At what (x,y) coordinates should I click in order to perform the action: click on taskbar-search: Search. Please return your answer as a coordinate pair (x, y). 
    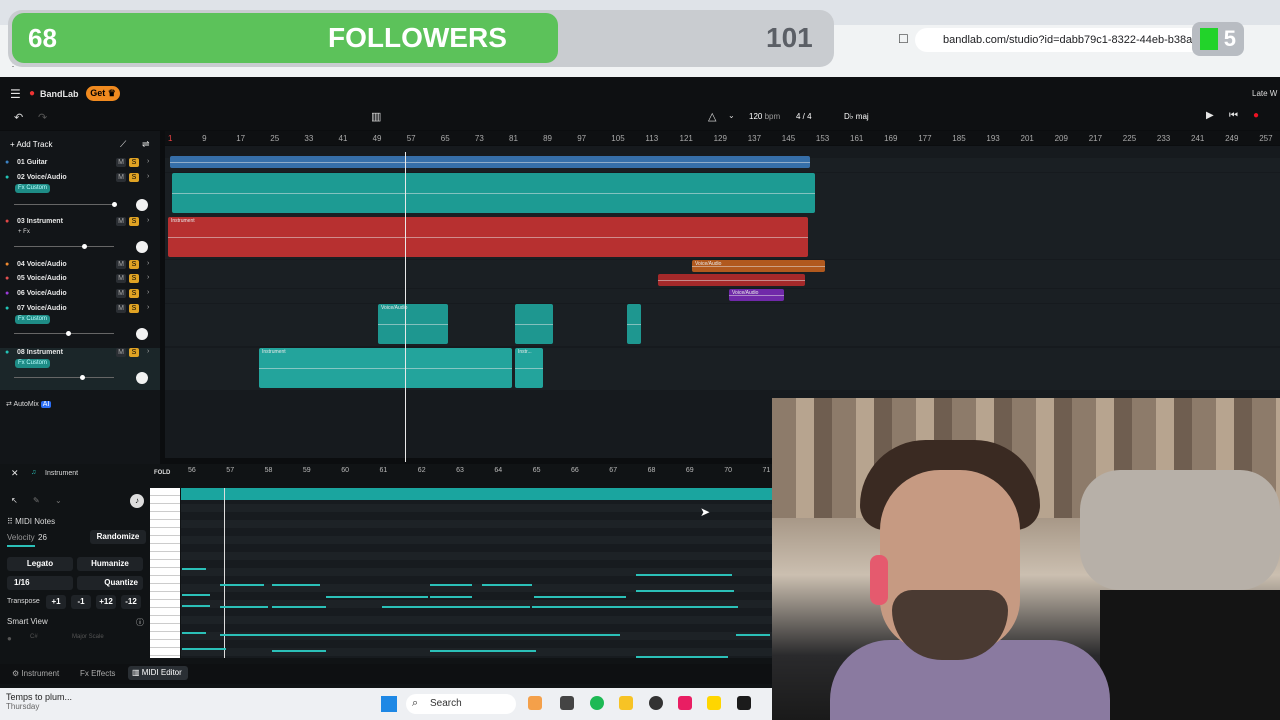
    Looking at the image, I should click on (461, 704).